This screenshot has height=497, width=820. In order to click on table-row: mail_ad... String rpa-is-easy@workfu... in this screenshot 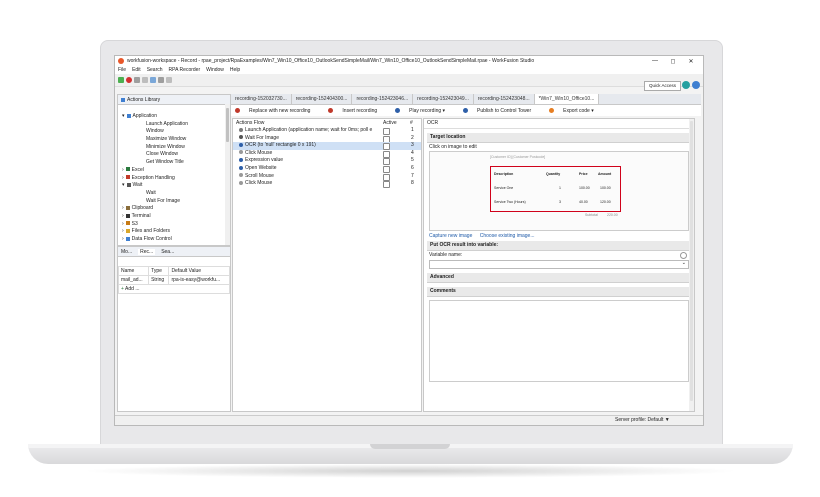, I will do `click(173, 280)`.